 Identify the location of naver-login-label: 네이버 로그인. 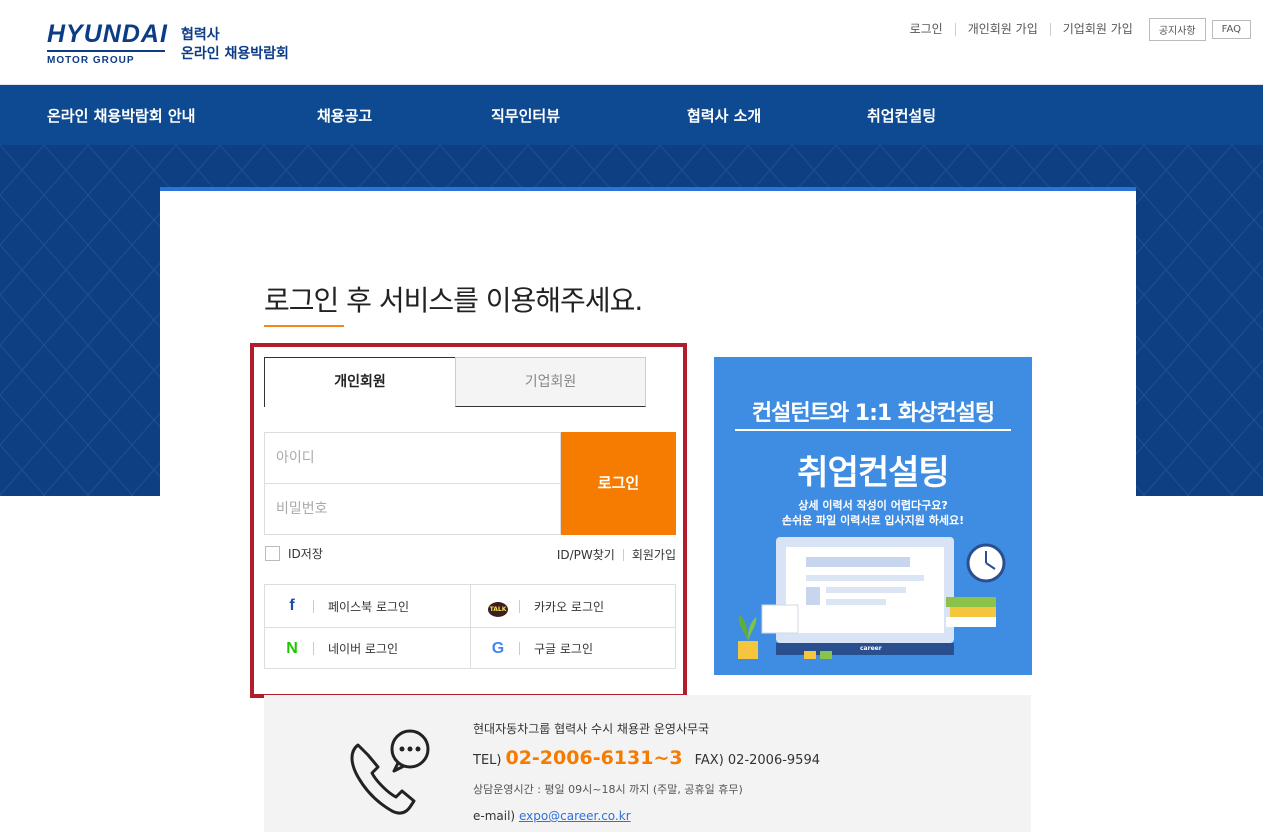
(363, 649).